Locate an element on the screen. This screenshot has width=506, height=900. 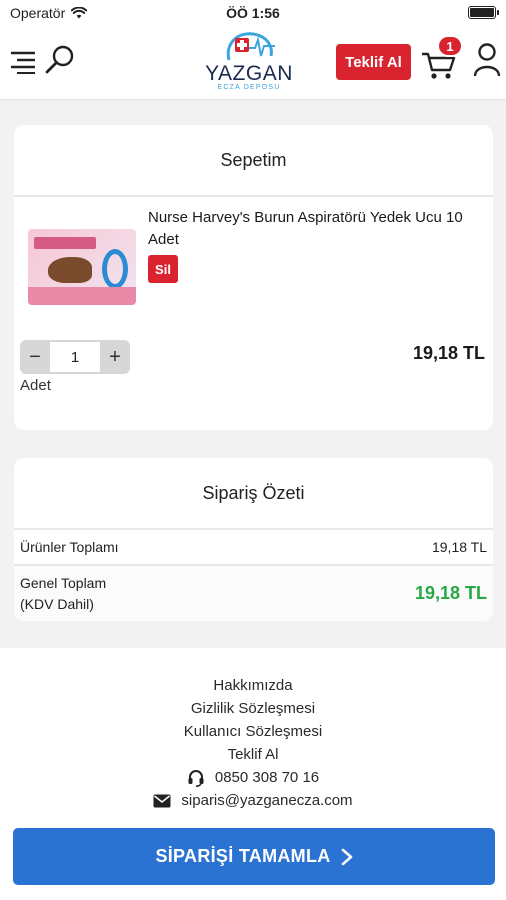
search-button is located at coordinates (60, 60).